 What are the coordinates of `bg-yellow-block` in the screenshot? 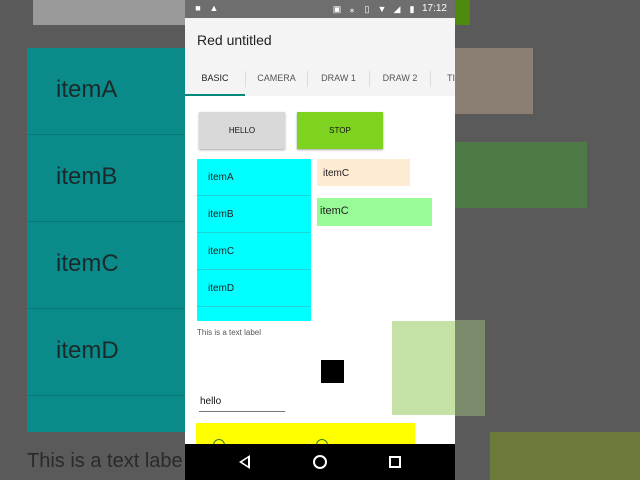 It's located at (565, 456).